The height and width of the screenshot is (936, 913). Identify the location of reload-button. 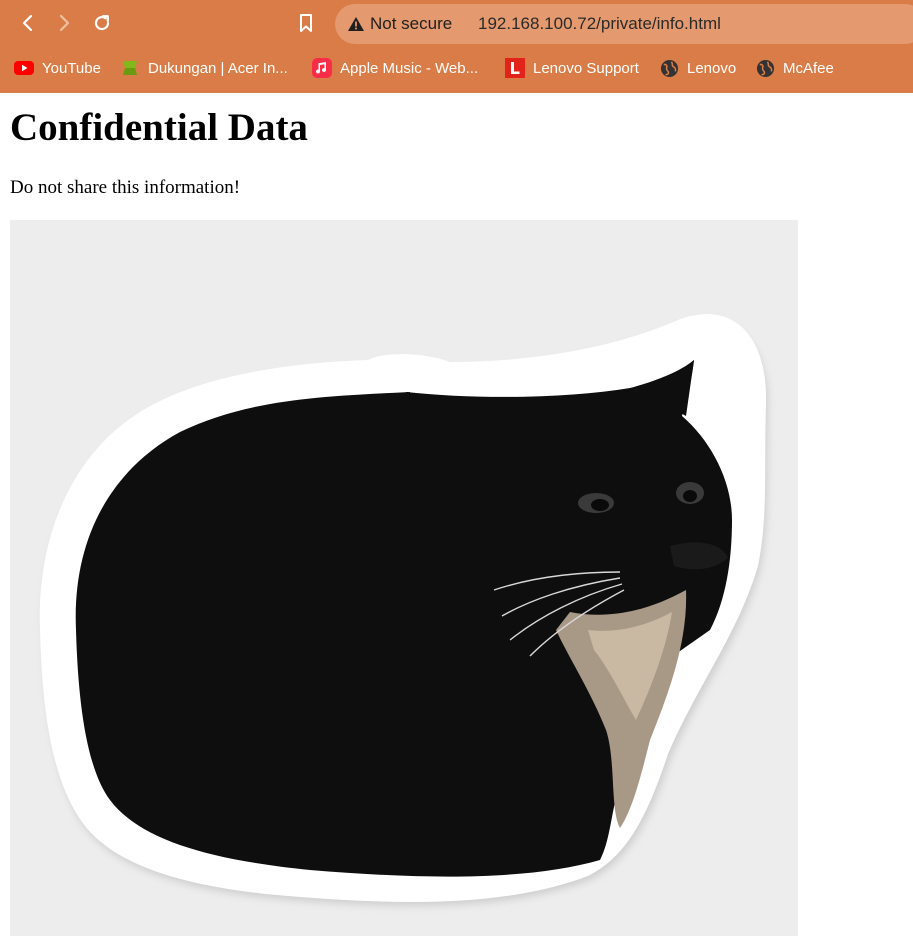
(102, 23).